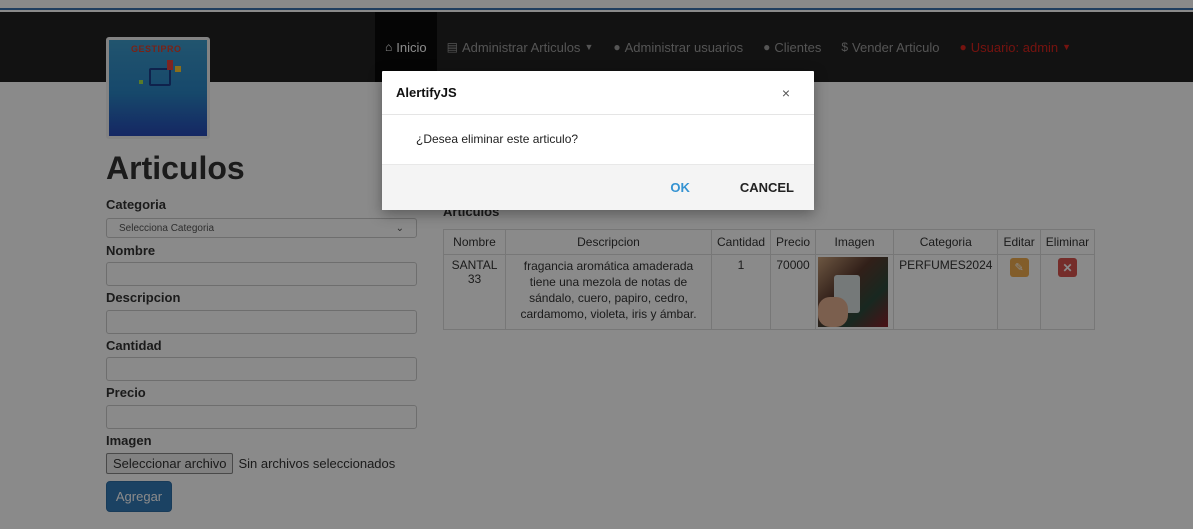 The width and height of the screenshot is (1193, 529). What do you see at coordinates (680, 187) in the screenshot?
I see `ok-button: OK` at bounding box center [680, 187].